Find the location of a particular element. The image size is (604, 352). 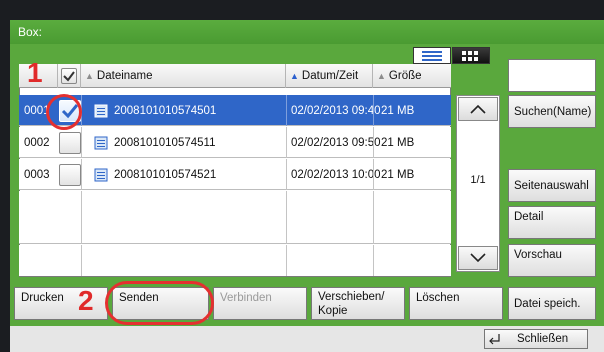

column-header-name: ▲ Dateiname is located at coordinates (183, 76).